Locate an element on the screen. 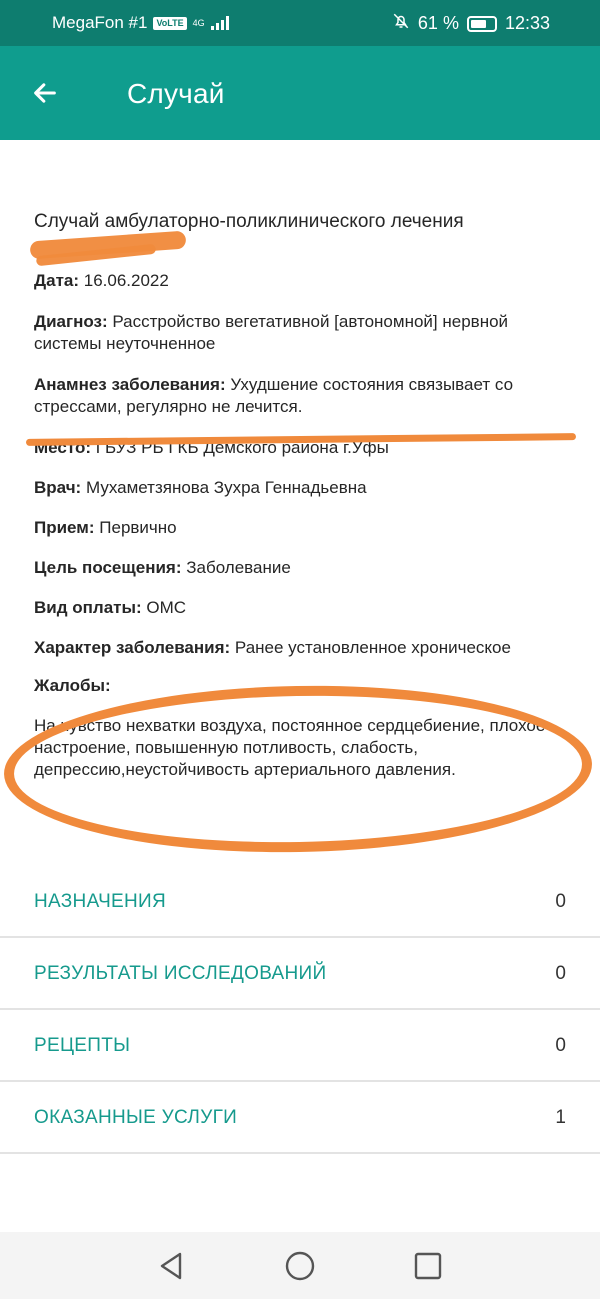 This screenshot has height=1299, width=600. system-nav-bar is located at coordinates (300, 1265).